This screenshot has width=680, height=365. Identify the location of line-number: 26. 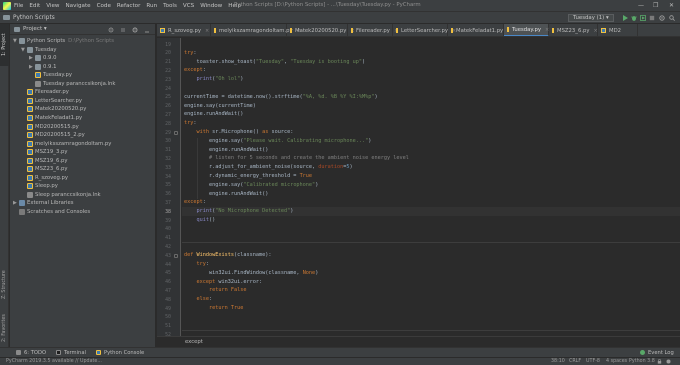
(164, 106).